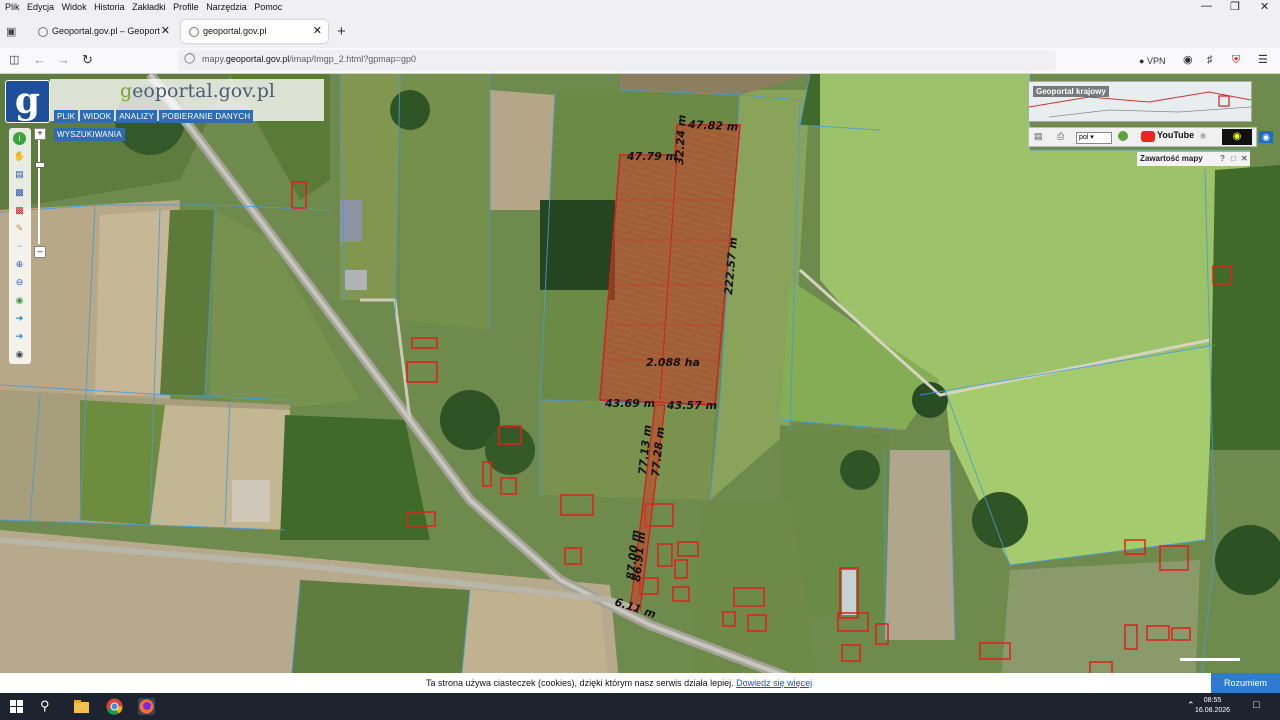 This screenshot has height=720, width=1280. Describe the element at coordinates (629, 403) in the screenshot. I see `measurement-label: 43.69 m` at that location.